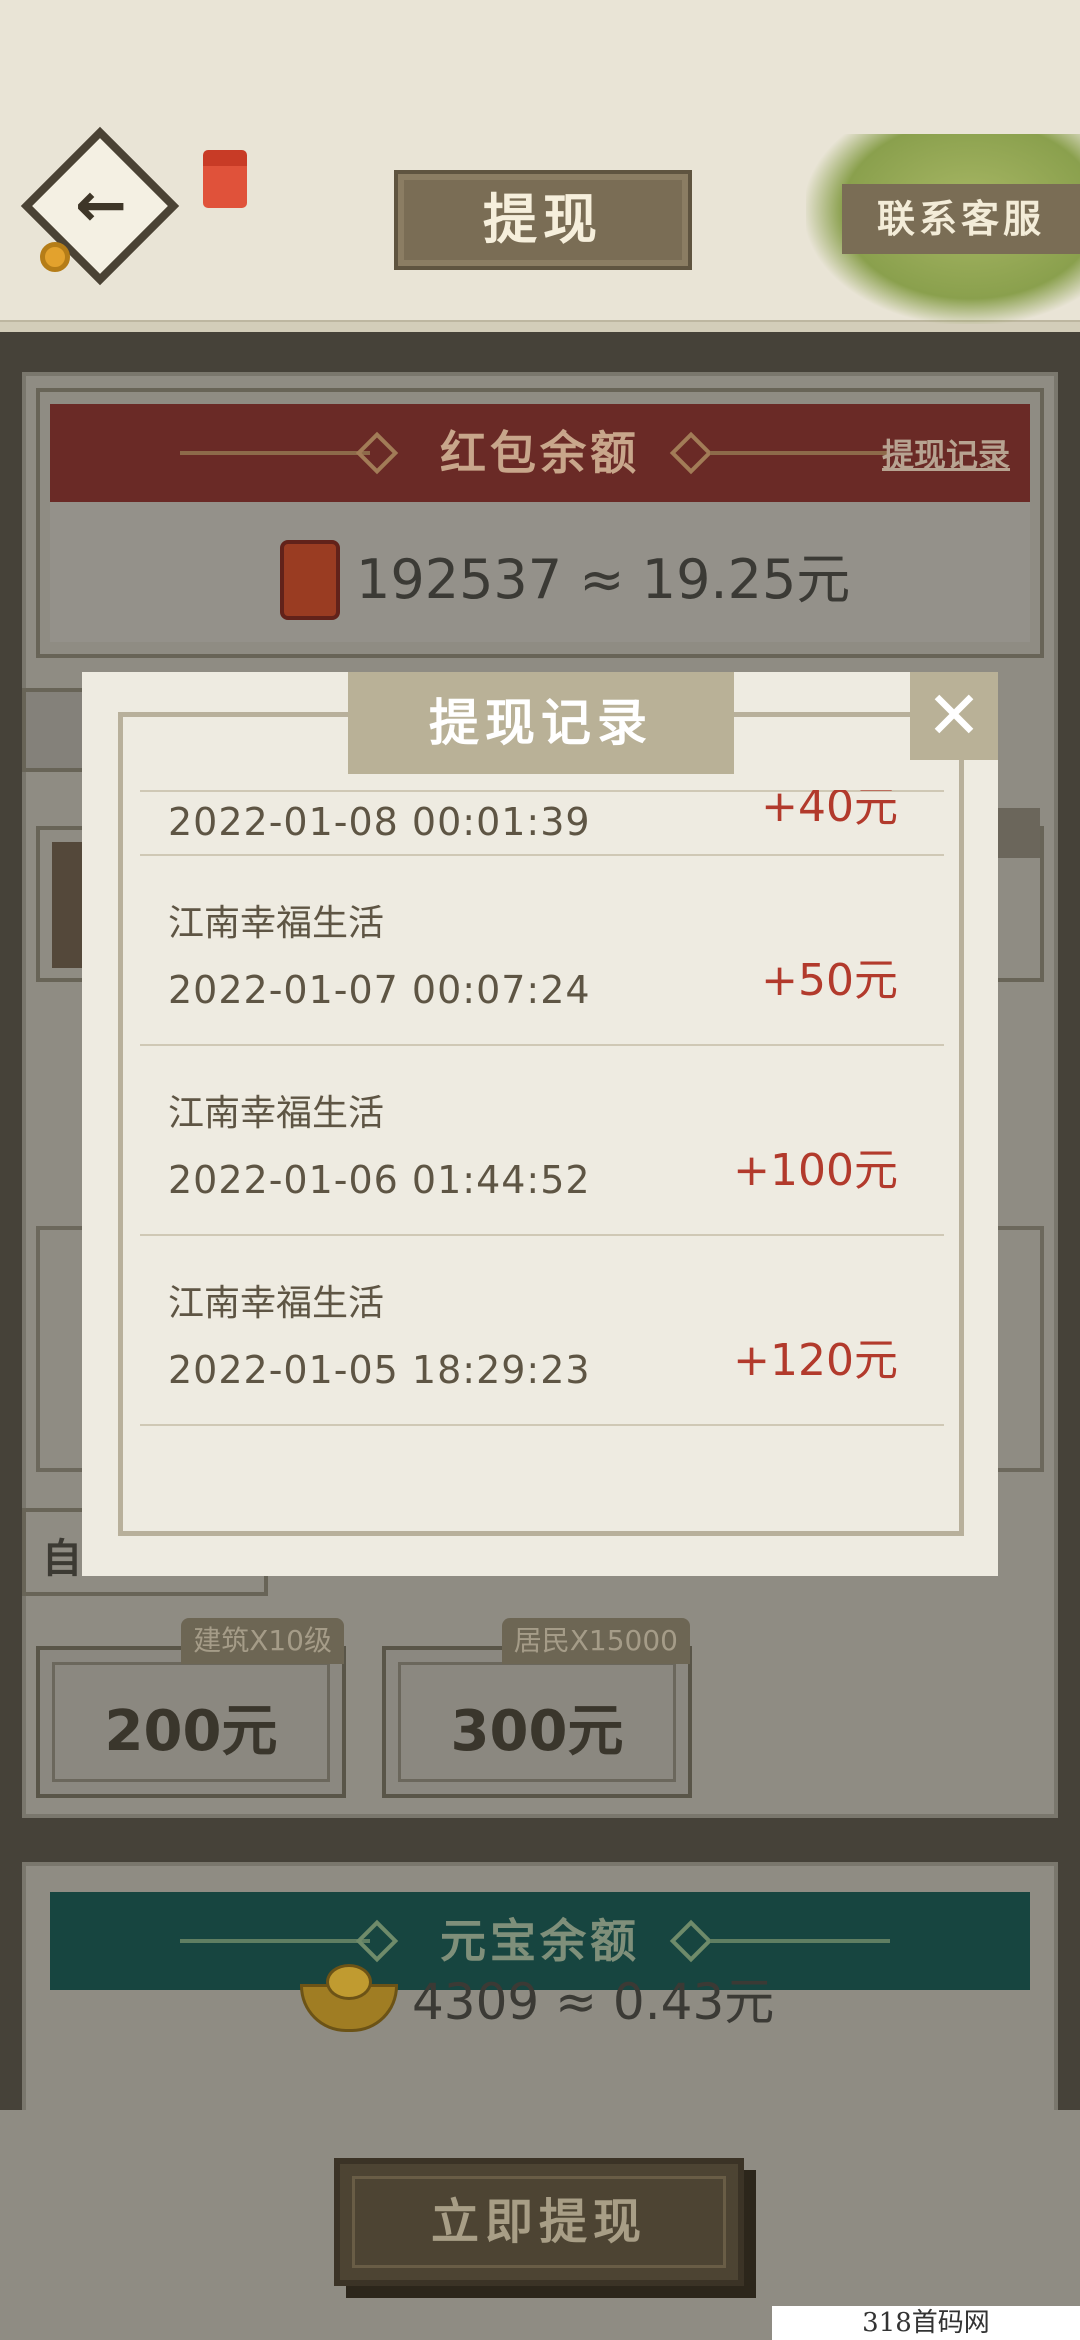  I want to click on withdraw-now-label: 立即提现, so click(538, 2222).